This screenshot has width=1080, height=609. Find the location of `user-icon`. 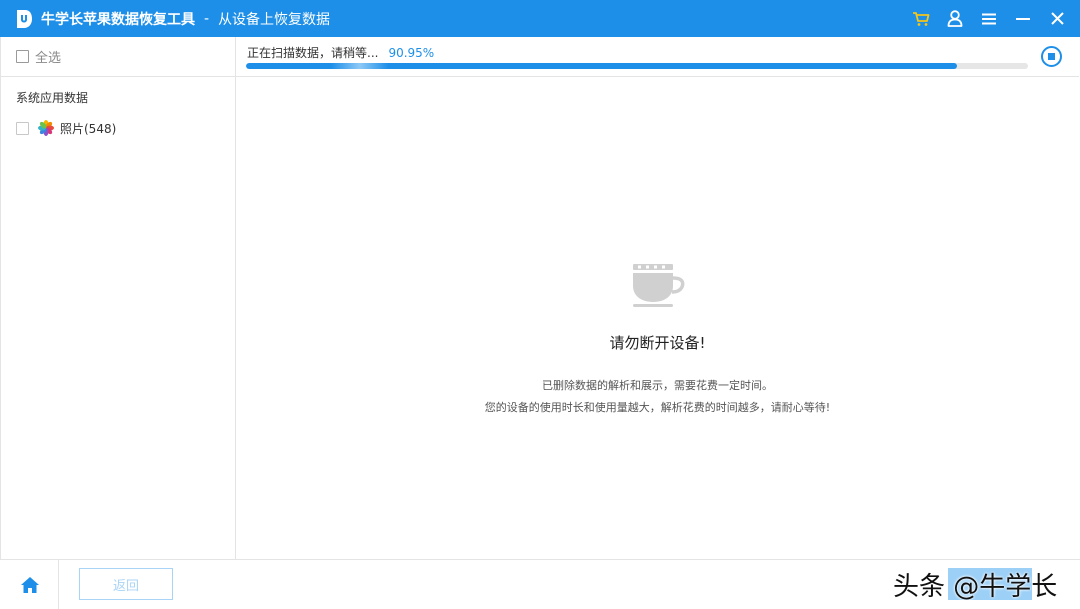

user-icon is located at coordinates (955, 18).